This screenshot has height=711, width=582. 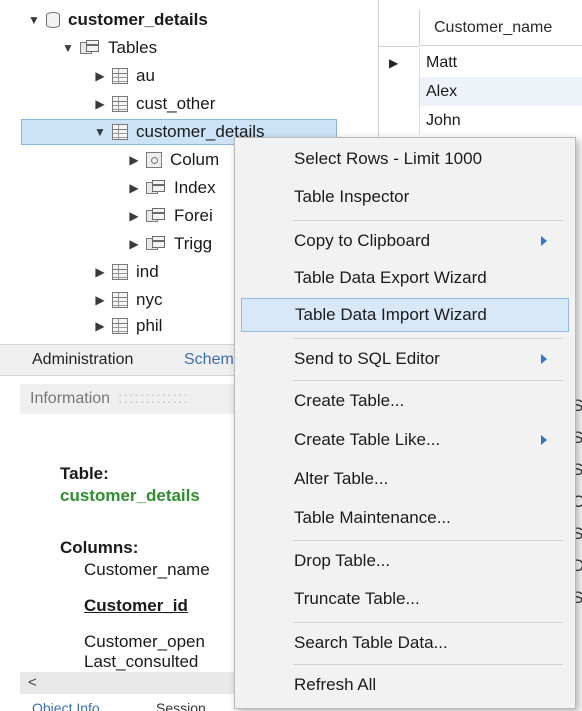 What do you see at coordinates (153, 399) in the screenshot?
I see `drag-handle-icon: :::::::::::::` at bounding box center [153, 399].